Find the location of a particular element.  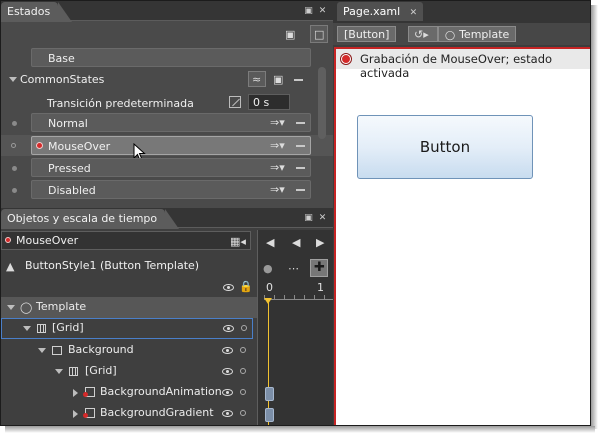

states-panel-title: Estados is located at coordinates (29, 11).